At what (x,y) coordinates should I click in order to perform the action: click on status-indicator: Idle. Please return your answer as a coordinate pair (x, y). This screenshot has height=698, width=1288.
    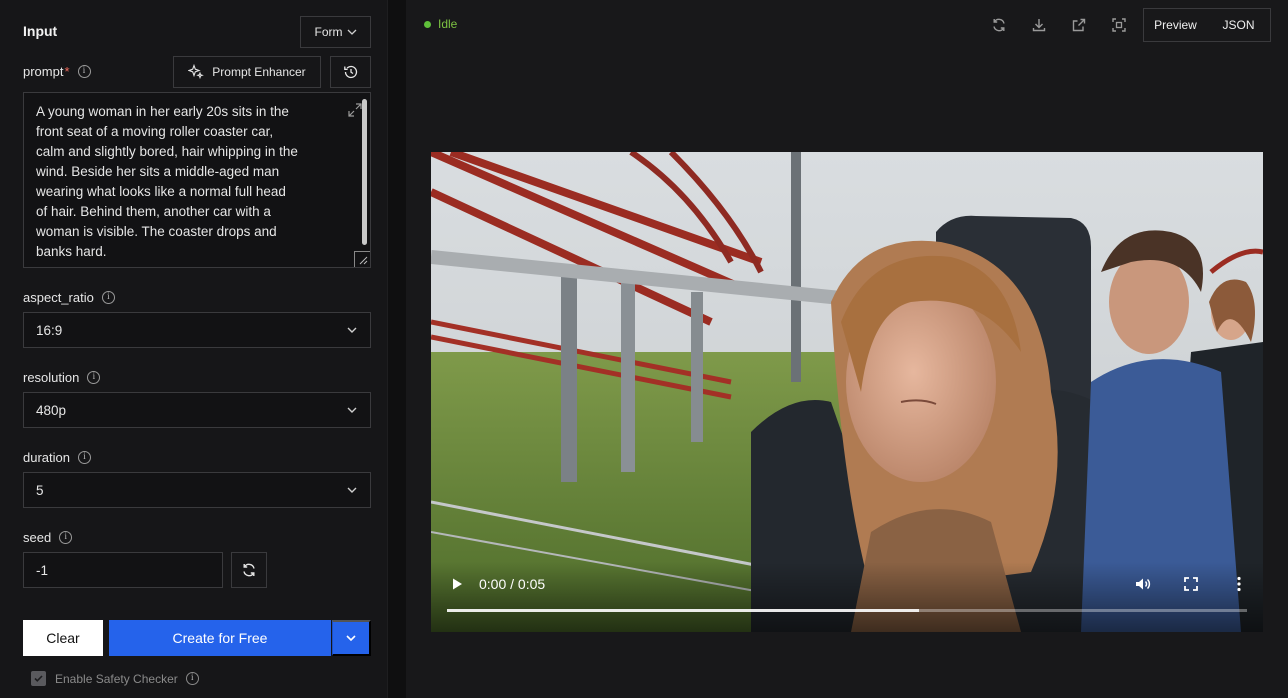
    Looking at the image, I should click on (440, 24).